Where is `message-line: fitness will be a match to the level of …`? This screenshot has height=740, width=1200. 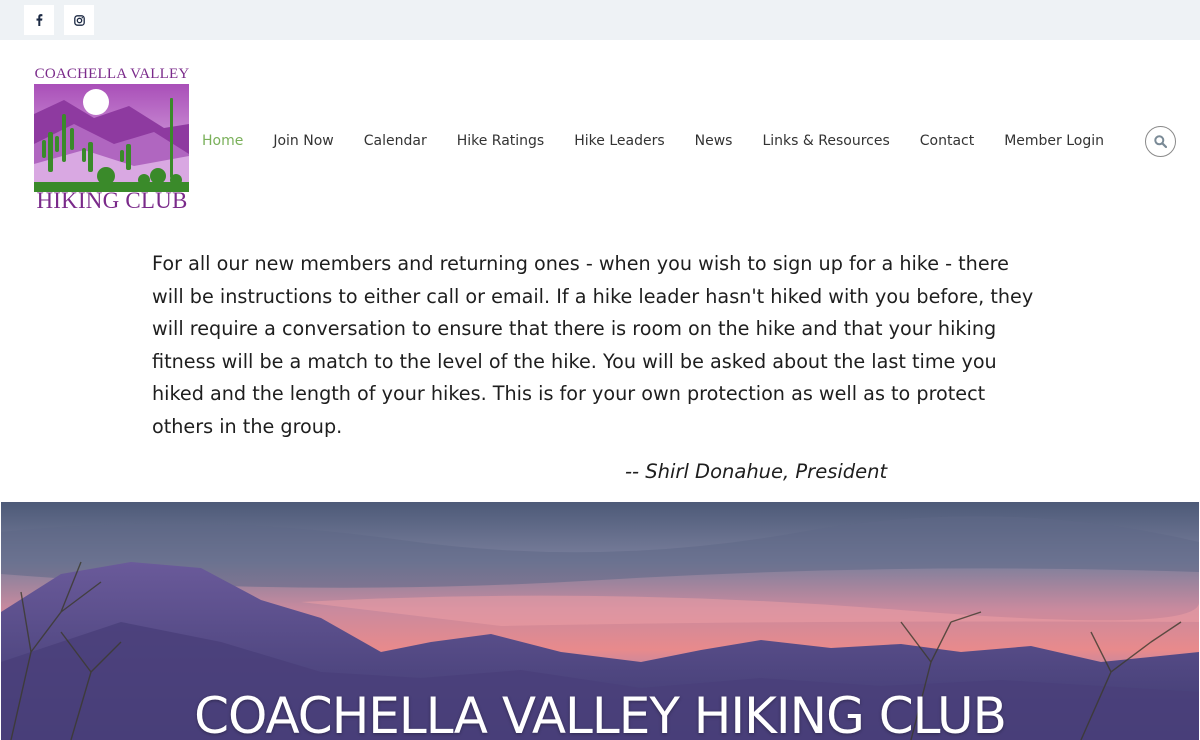 message-line: fitness will be a match to the level of … is located at coordinates (574, 361).